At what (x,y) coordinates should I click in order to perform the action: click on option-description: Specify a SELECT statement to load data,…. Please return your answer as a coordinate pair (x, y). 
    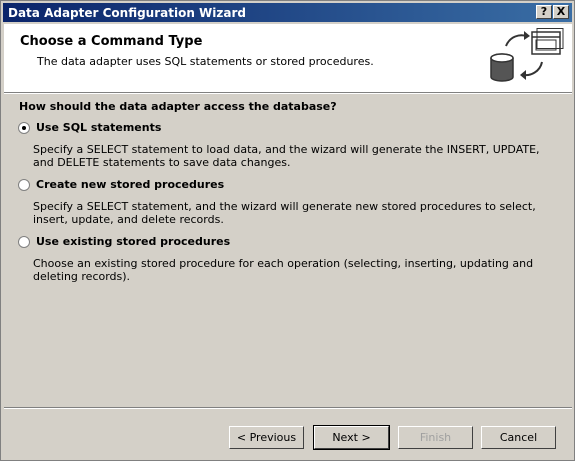
    Looking at the image, I should click on (286, 156).